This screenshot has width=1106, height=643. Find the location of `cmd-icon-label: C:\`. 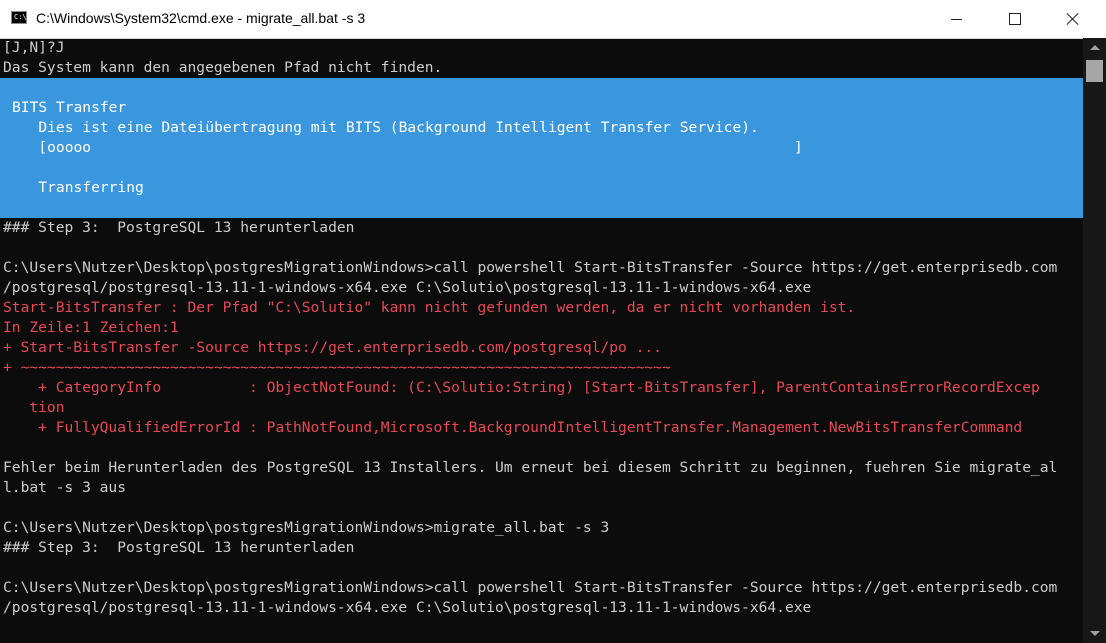

cmd-icon-label: C:\ is located at coordinates (20, 17).